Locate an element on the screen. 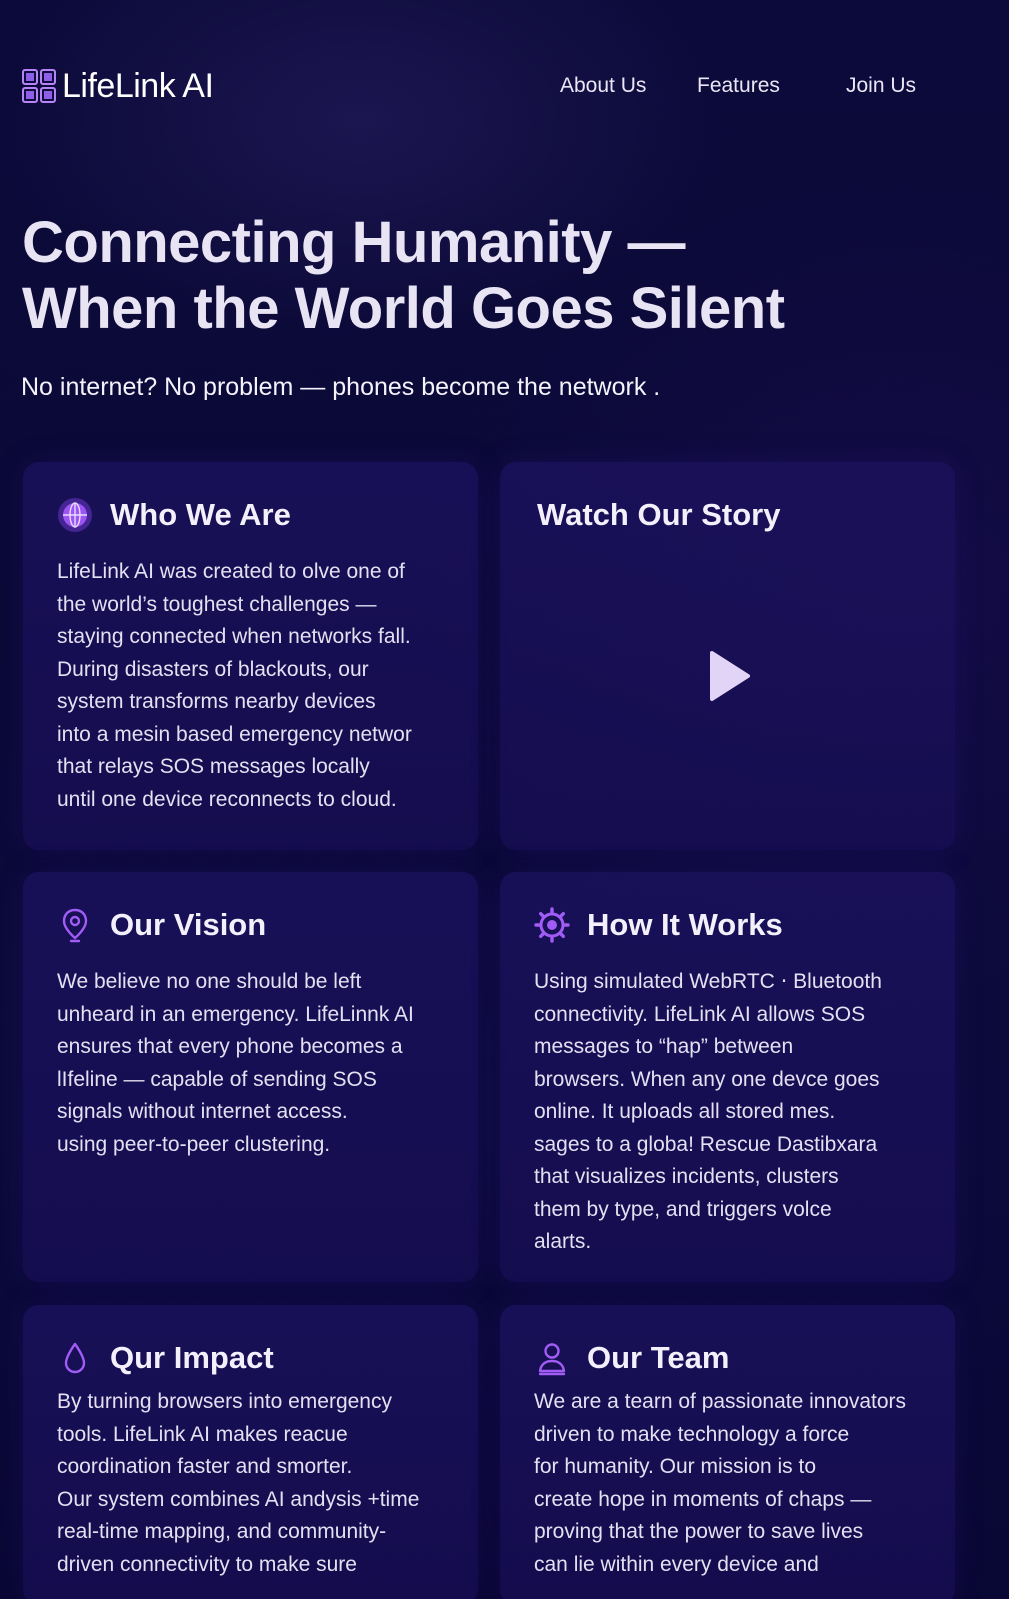 This screenshot has height=1599, width=1009. card-header: How It Works is located at coordinates (658, 925).